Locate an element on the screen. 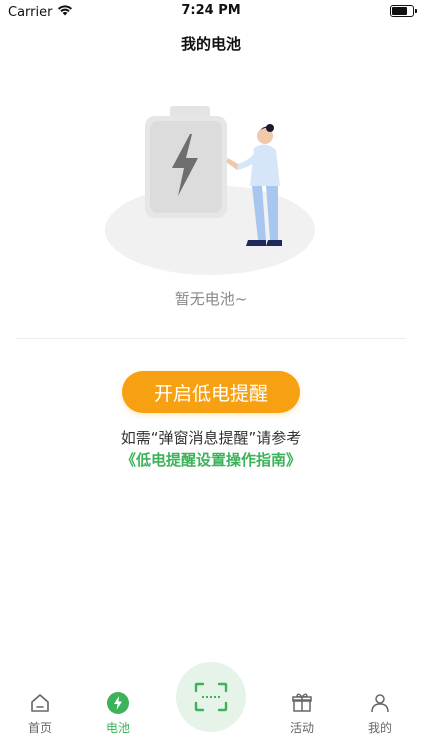  status-bar: Carrier 7:24 PM is located at coordinates (211, 11).